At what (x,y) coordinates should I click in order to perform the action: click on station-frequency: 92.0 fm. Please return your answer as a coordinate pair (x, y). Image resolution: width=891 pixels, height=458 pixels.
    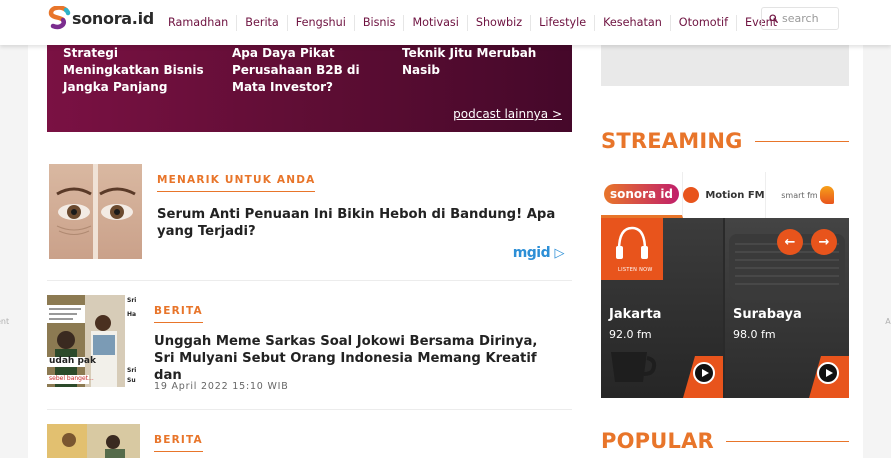
    Looking at the image, I should click on (630, 334).